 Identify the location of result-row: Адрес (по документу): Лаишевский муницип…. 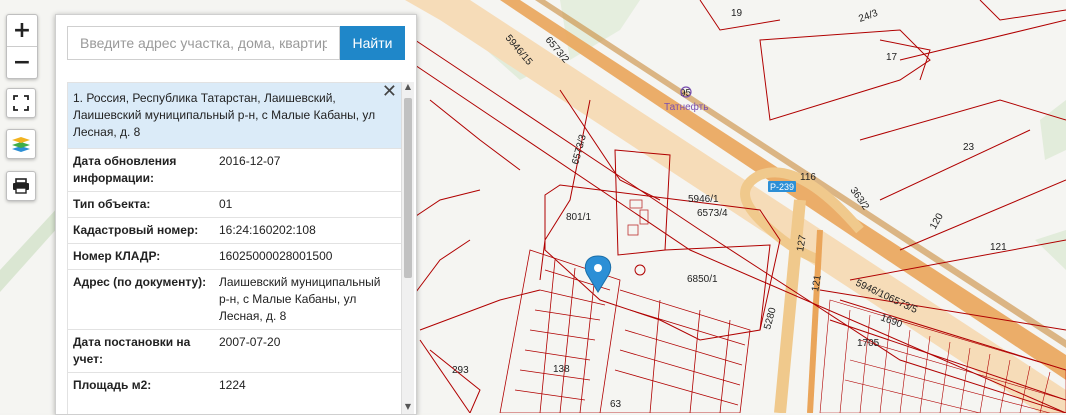
(235, 299).